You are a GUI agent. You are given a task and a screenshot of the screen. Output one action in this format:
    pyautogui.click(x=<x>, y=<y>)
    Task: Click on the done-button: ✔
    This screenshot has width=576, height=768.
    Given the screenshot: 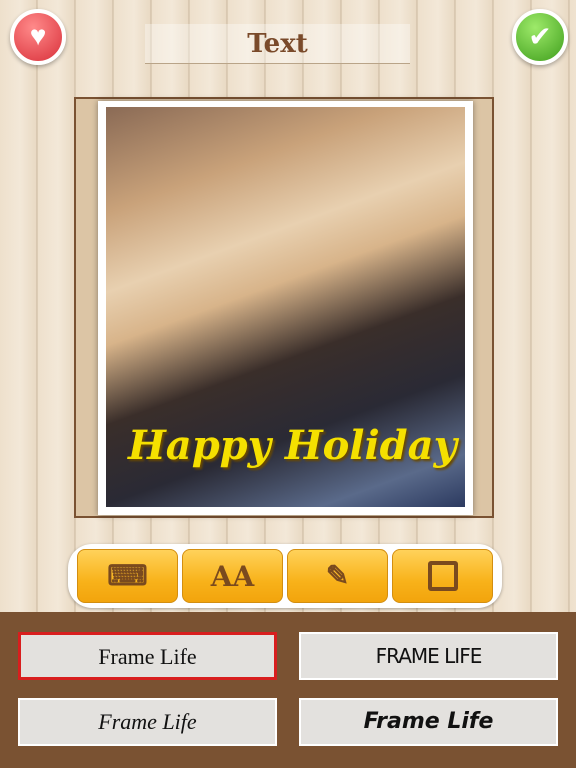 What is the action you would take?
    pyautogui.click(x=540, y=37)
    